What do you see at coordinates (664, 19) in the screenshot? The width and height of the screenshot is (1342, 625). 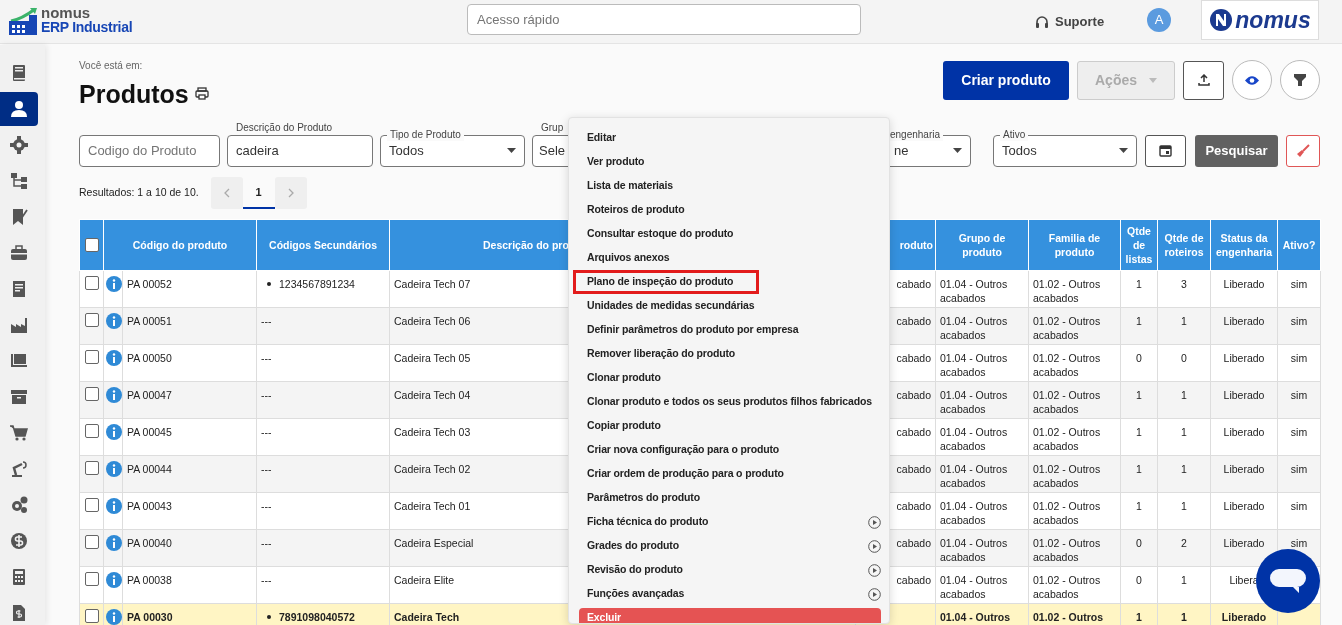 I see `quick-access-field: Acesso rápido` at bounding box center [664, 19].